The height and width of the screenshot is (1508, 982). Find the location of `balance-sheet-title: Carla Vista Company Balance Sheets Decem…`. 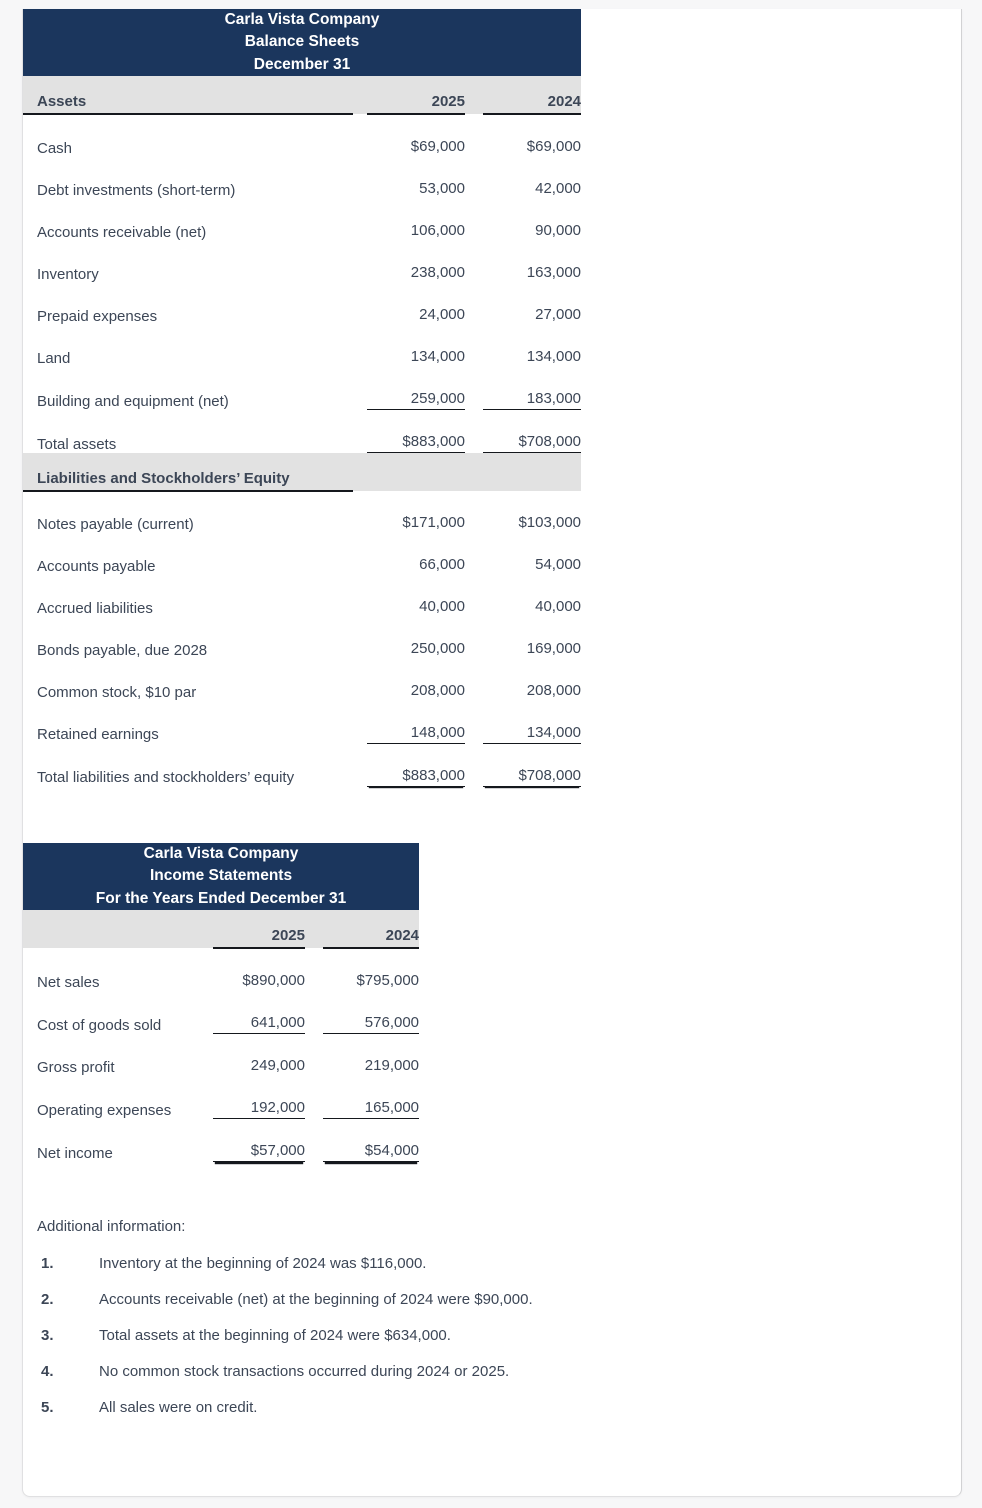

balance-sheet-title: Carla Vista Company Balance Sheets Decem… is located at coordinates (302, 43).